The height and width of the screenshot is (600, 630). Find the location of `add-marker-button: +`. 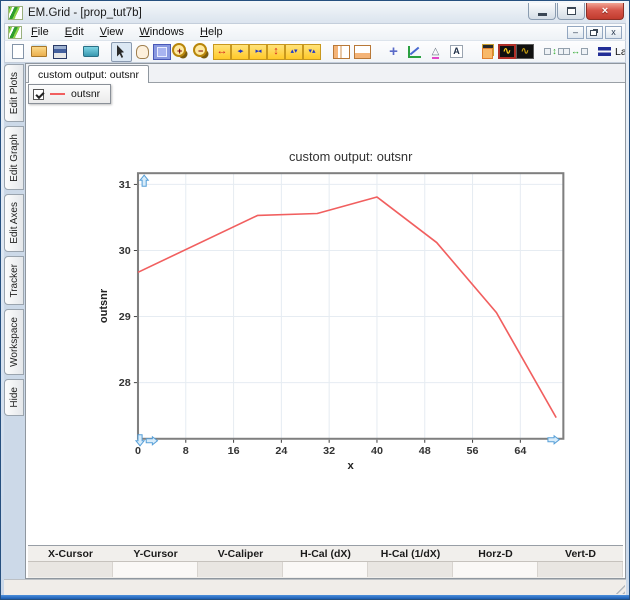

add-marker-button: + is located at coordinates (393, 52).